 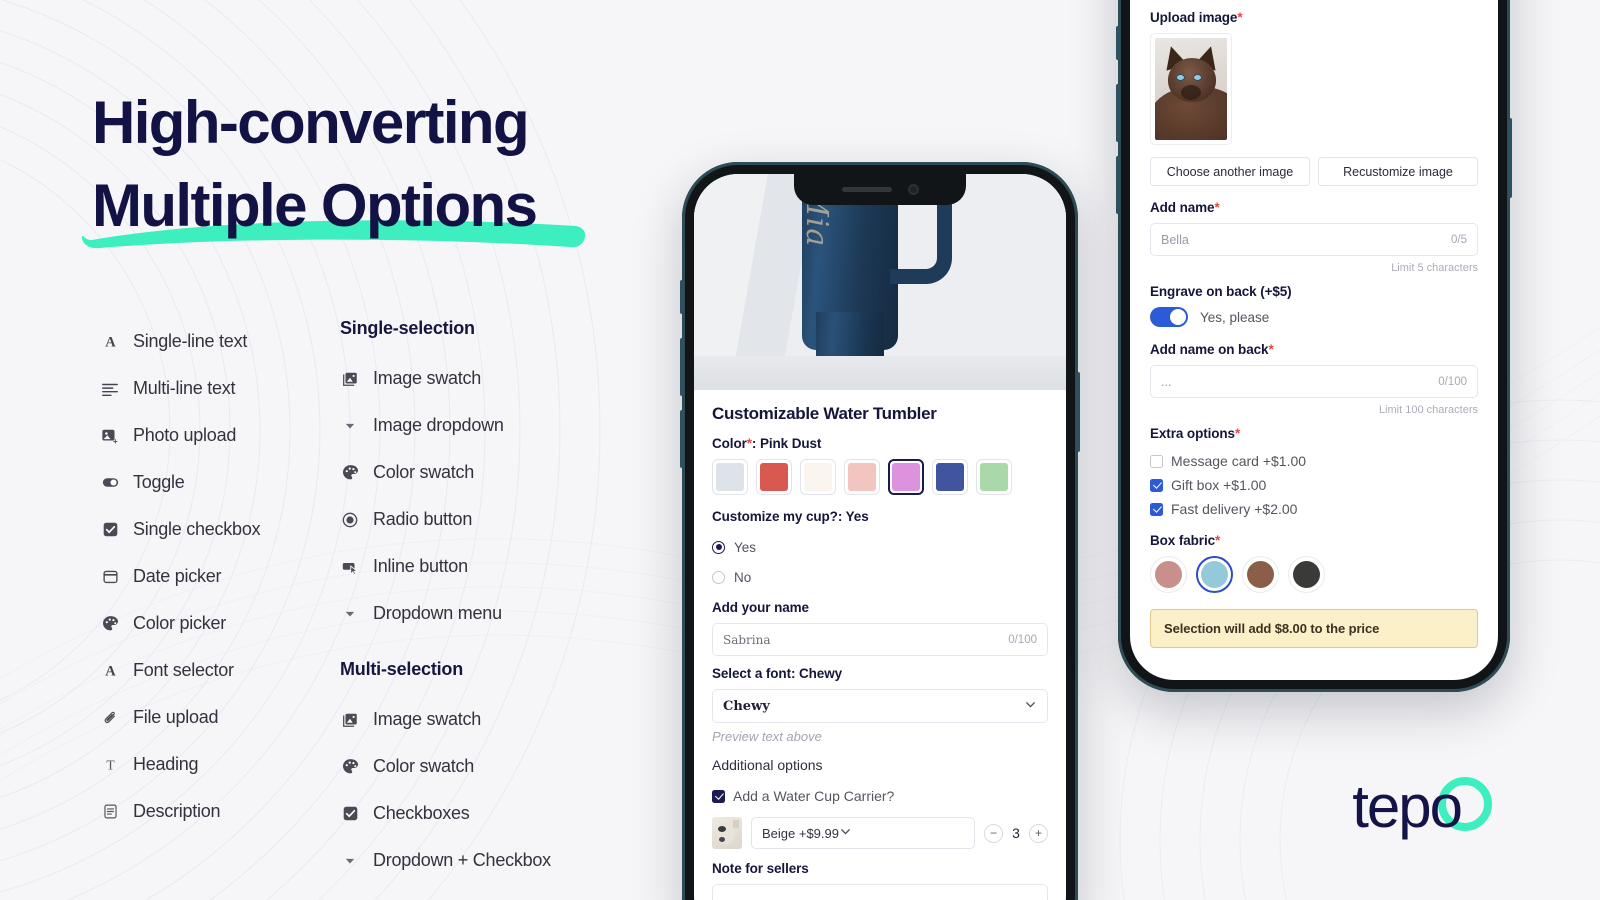 What do you see at coordinates (1314, 485) in the screenshot?
I see `extra-option-gift-box: Gift box +$1.00` at bounding box center [1314, 485].